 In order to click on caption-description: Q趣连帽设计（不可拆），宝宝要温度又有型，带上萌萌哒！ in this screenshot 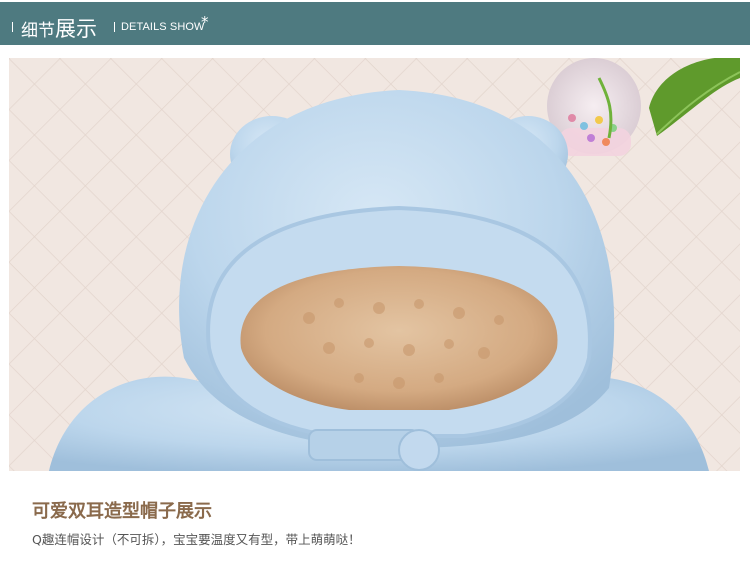, I will do `click(196, 539)`.